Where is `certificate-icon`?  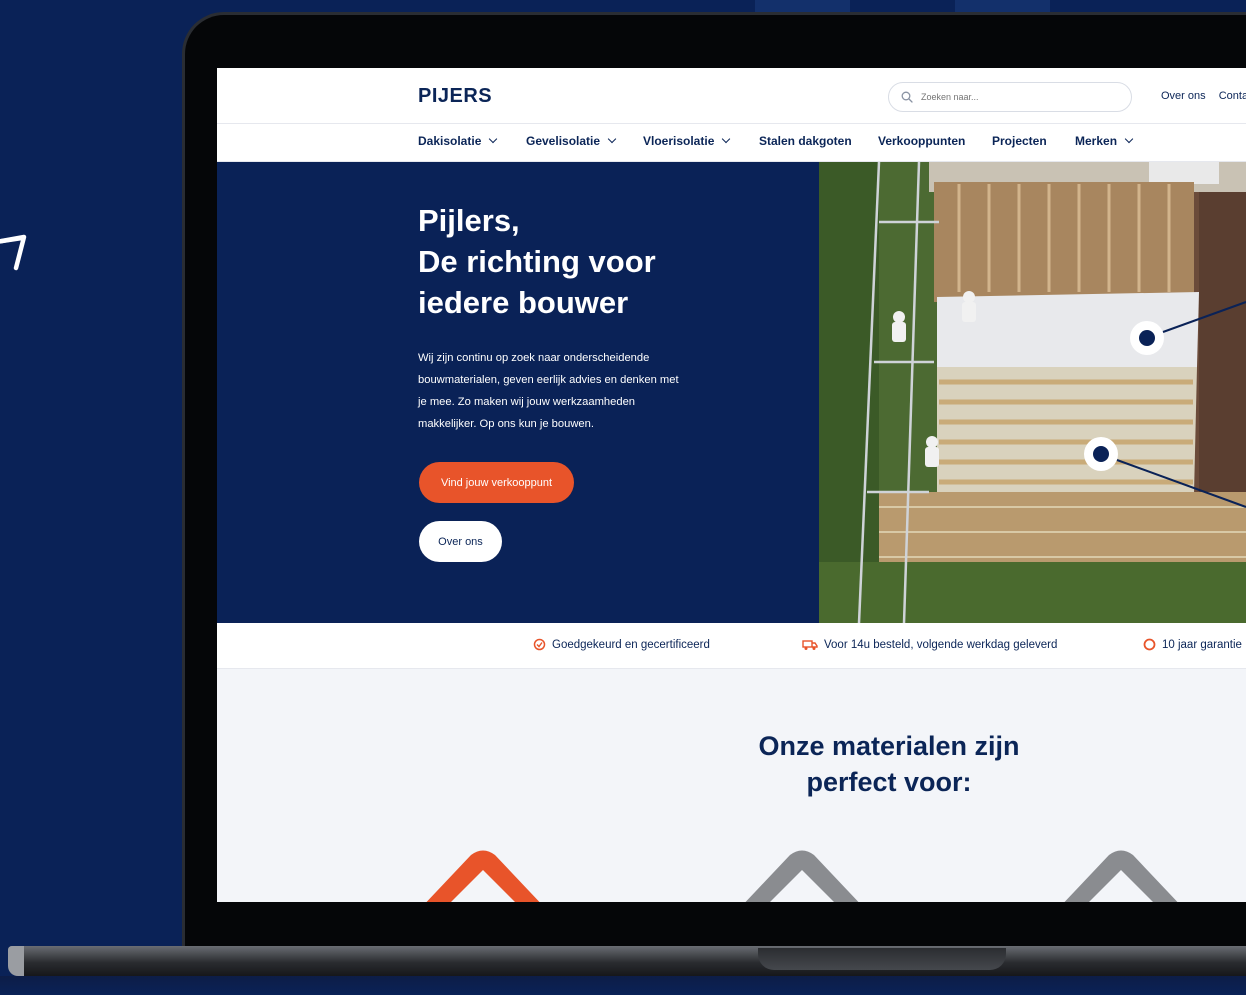
certificate-icon is located at coordinates (539, 644).